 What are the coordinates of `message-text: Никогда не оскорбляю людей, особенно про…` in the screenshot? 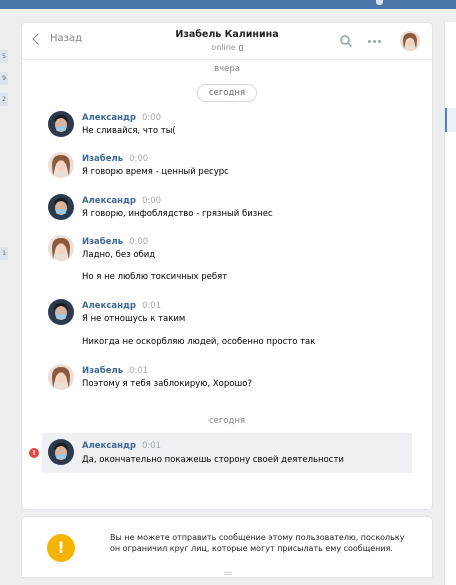 It's located at (199, 342).